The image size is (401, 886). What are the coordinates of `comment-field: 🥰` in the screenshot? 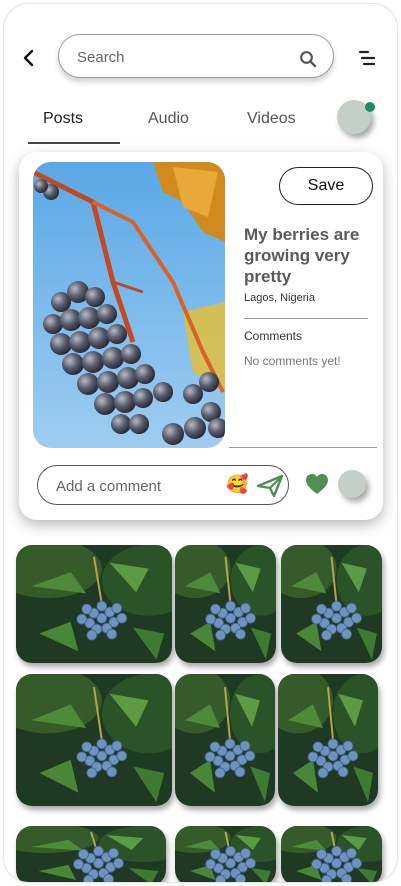 It's located at (163, 485).